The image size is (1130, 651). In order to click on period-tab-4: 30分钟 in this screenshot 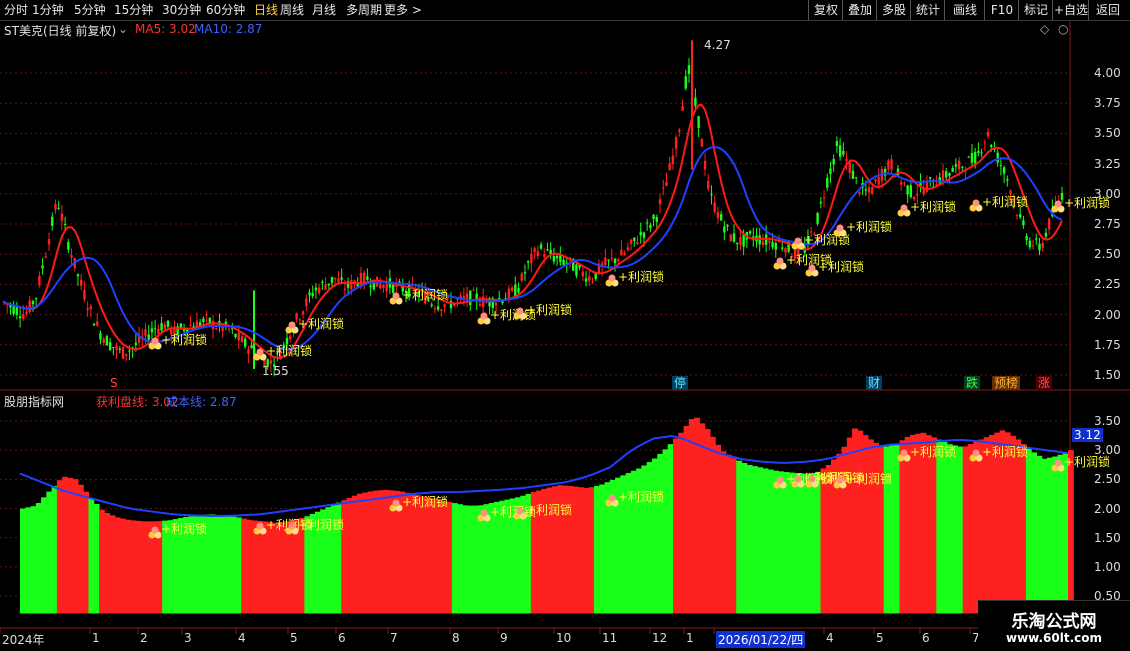, I will do `click(181, 10)`.